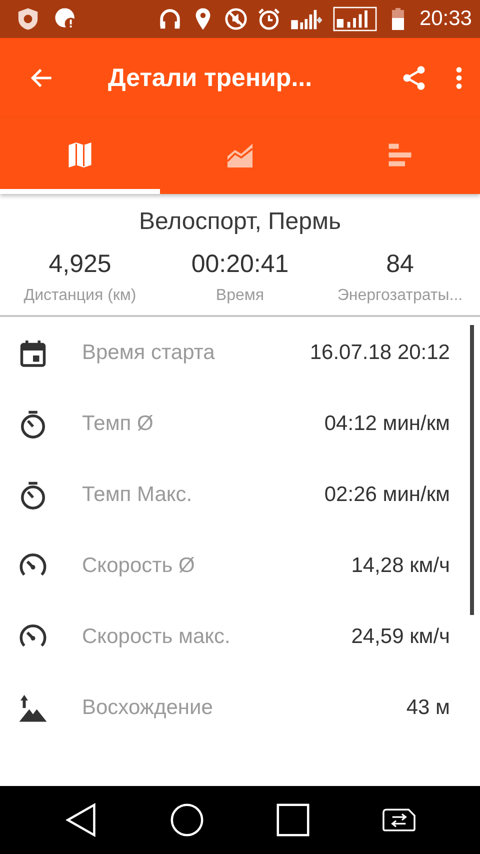 This screenshot has width=480, height=854. Describe the element at coordinates (139, 566) in the screenshot. I see `detail-label: Скорость Ø` at that location.